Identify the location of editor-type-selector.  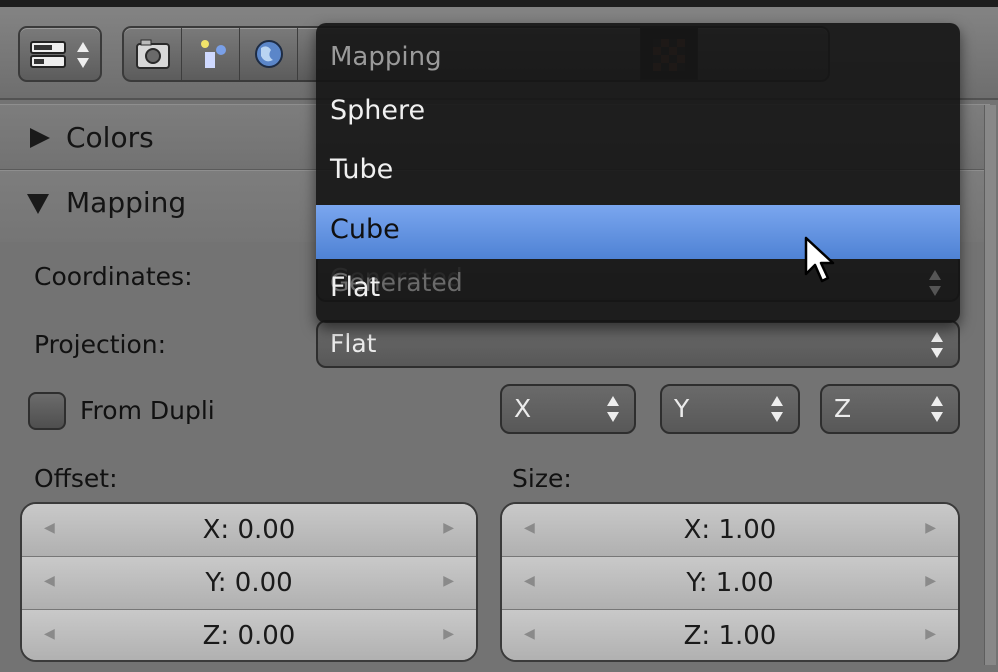
(60, 54).